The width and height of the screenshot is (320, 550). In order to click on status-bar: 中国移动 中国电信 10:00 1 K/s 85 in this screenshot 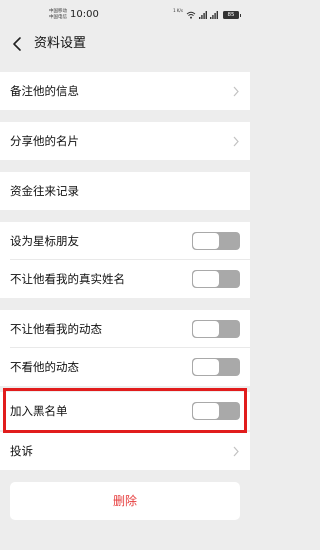, I will do `click(125, 14)`.